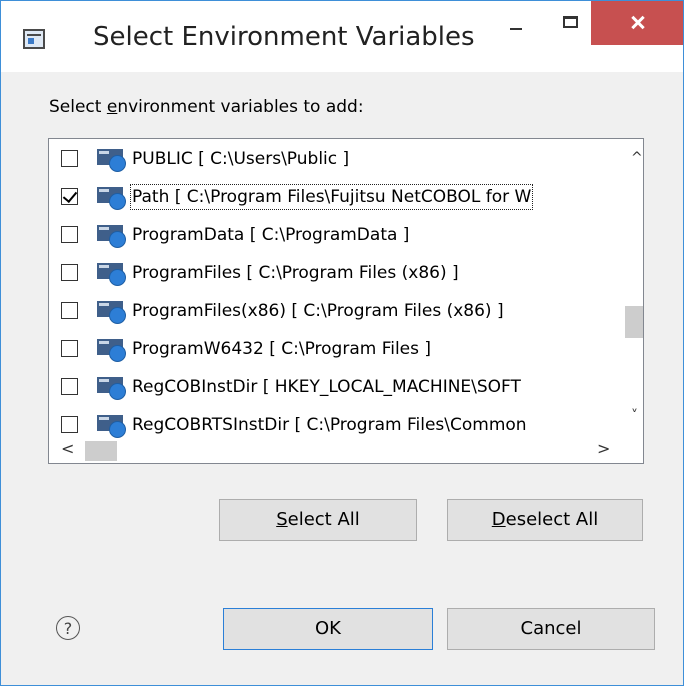 This screenshot has height=686, width=684. What do you see at coordinates (68, 628) in the screenshot?
I see `help-icon: ?` at bounding box center [68, 628].